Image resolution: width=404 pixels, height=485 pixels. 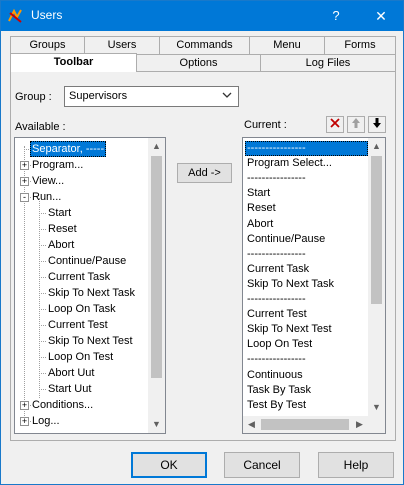 What do you see at coordinates (24, 197) in the screenshot?
I see `collapse-minus-icon: -` at bounding box center [24, 197].